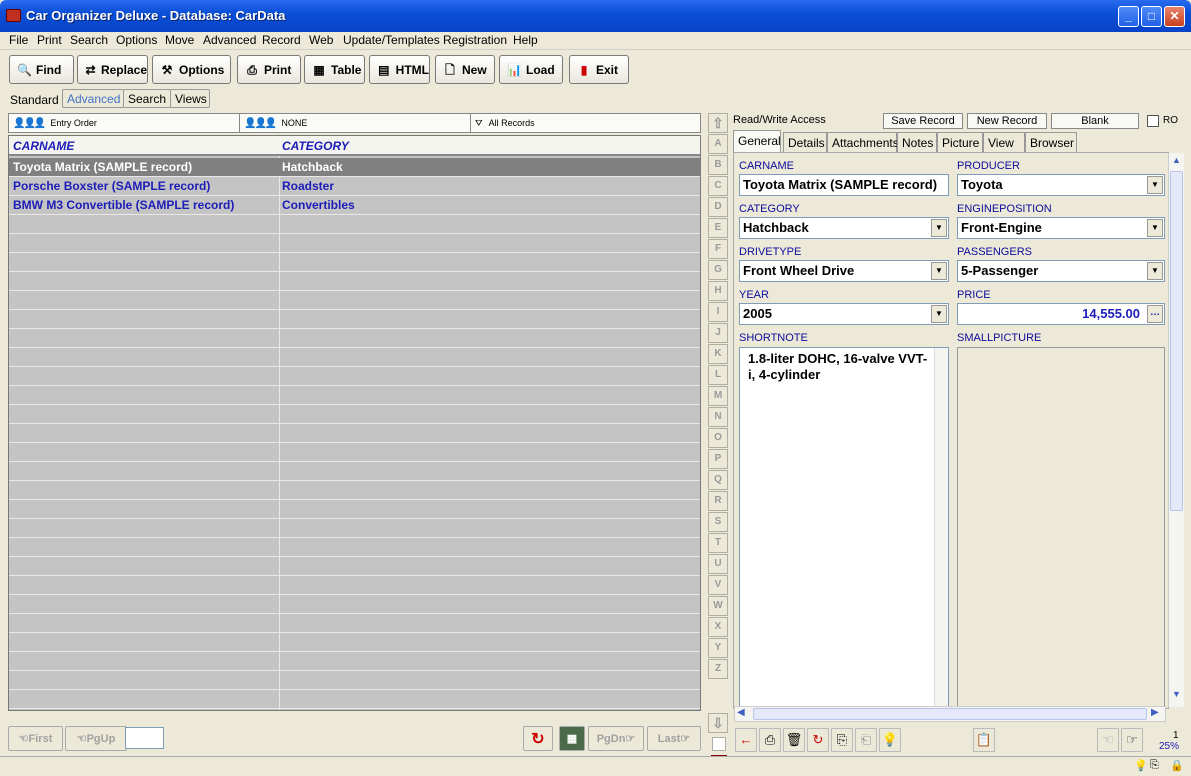  I want to click on scroll-up-icon: ▲, so click(1176, 162).